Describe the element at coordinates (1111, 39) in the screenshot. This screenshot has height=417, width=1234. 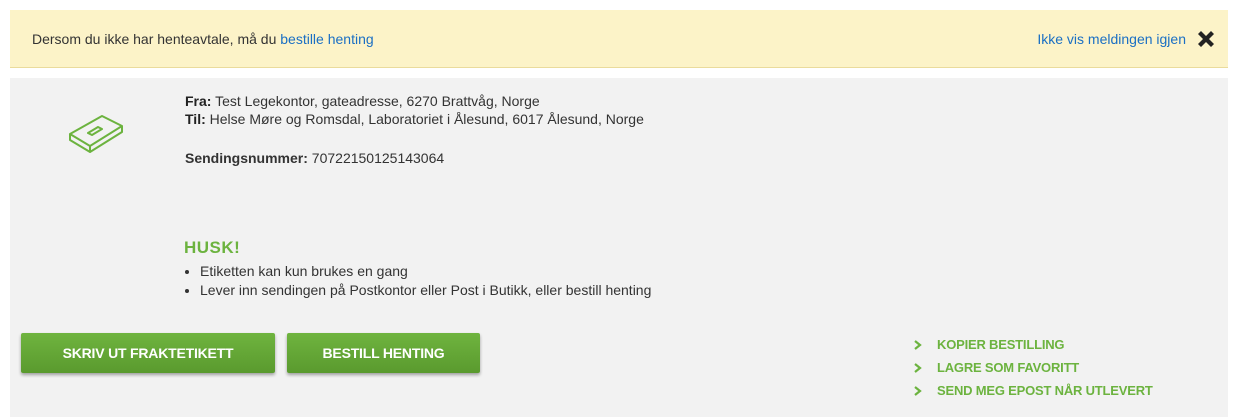
I see `dismiss-notice-link: Ikke vis meldingen igjen` at that location.